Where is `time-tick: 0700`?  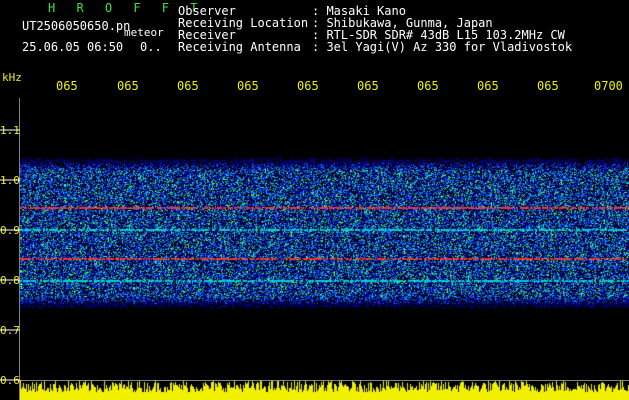 time-tick: 0700 is located at coordinates (608, 86).